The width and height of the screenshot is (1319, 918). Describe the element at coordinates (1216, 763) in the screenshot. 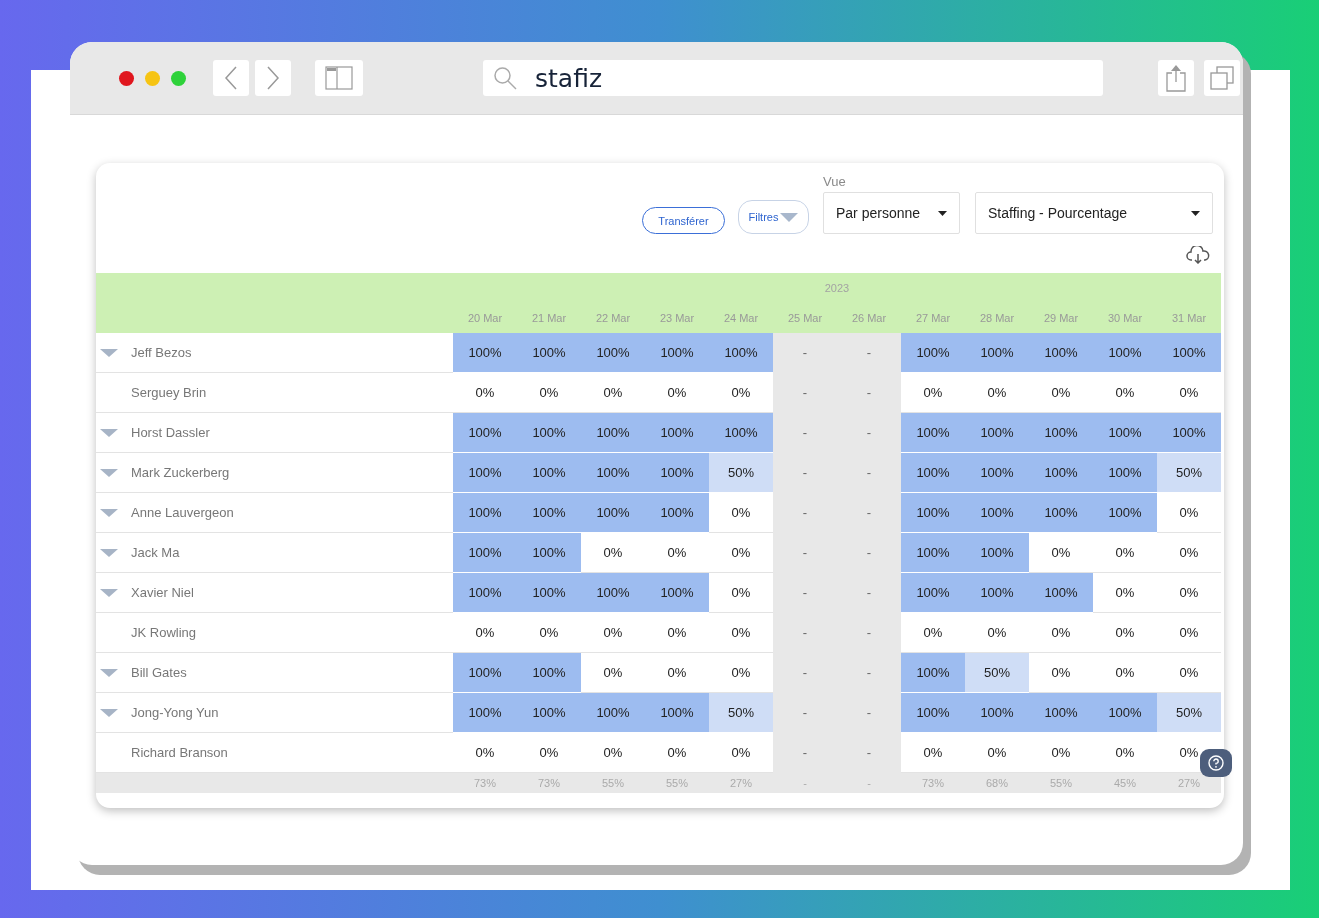

I see `help-button` at that location.